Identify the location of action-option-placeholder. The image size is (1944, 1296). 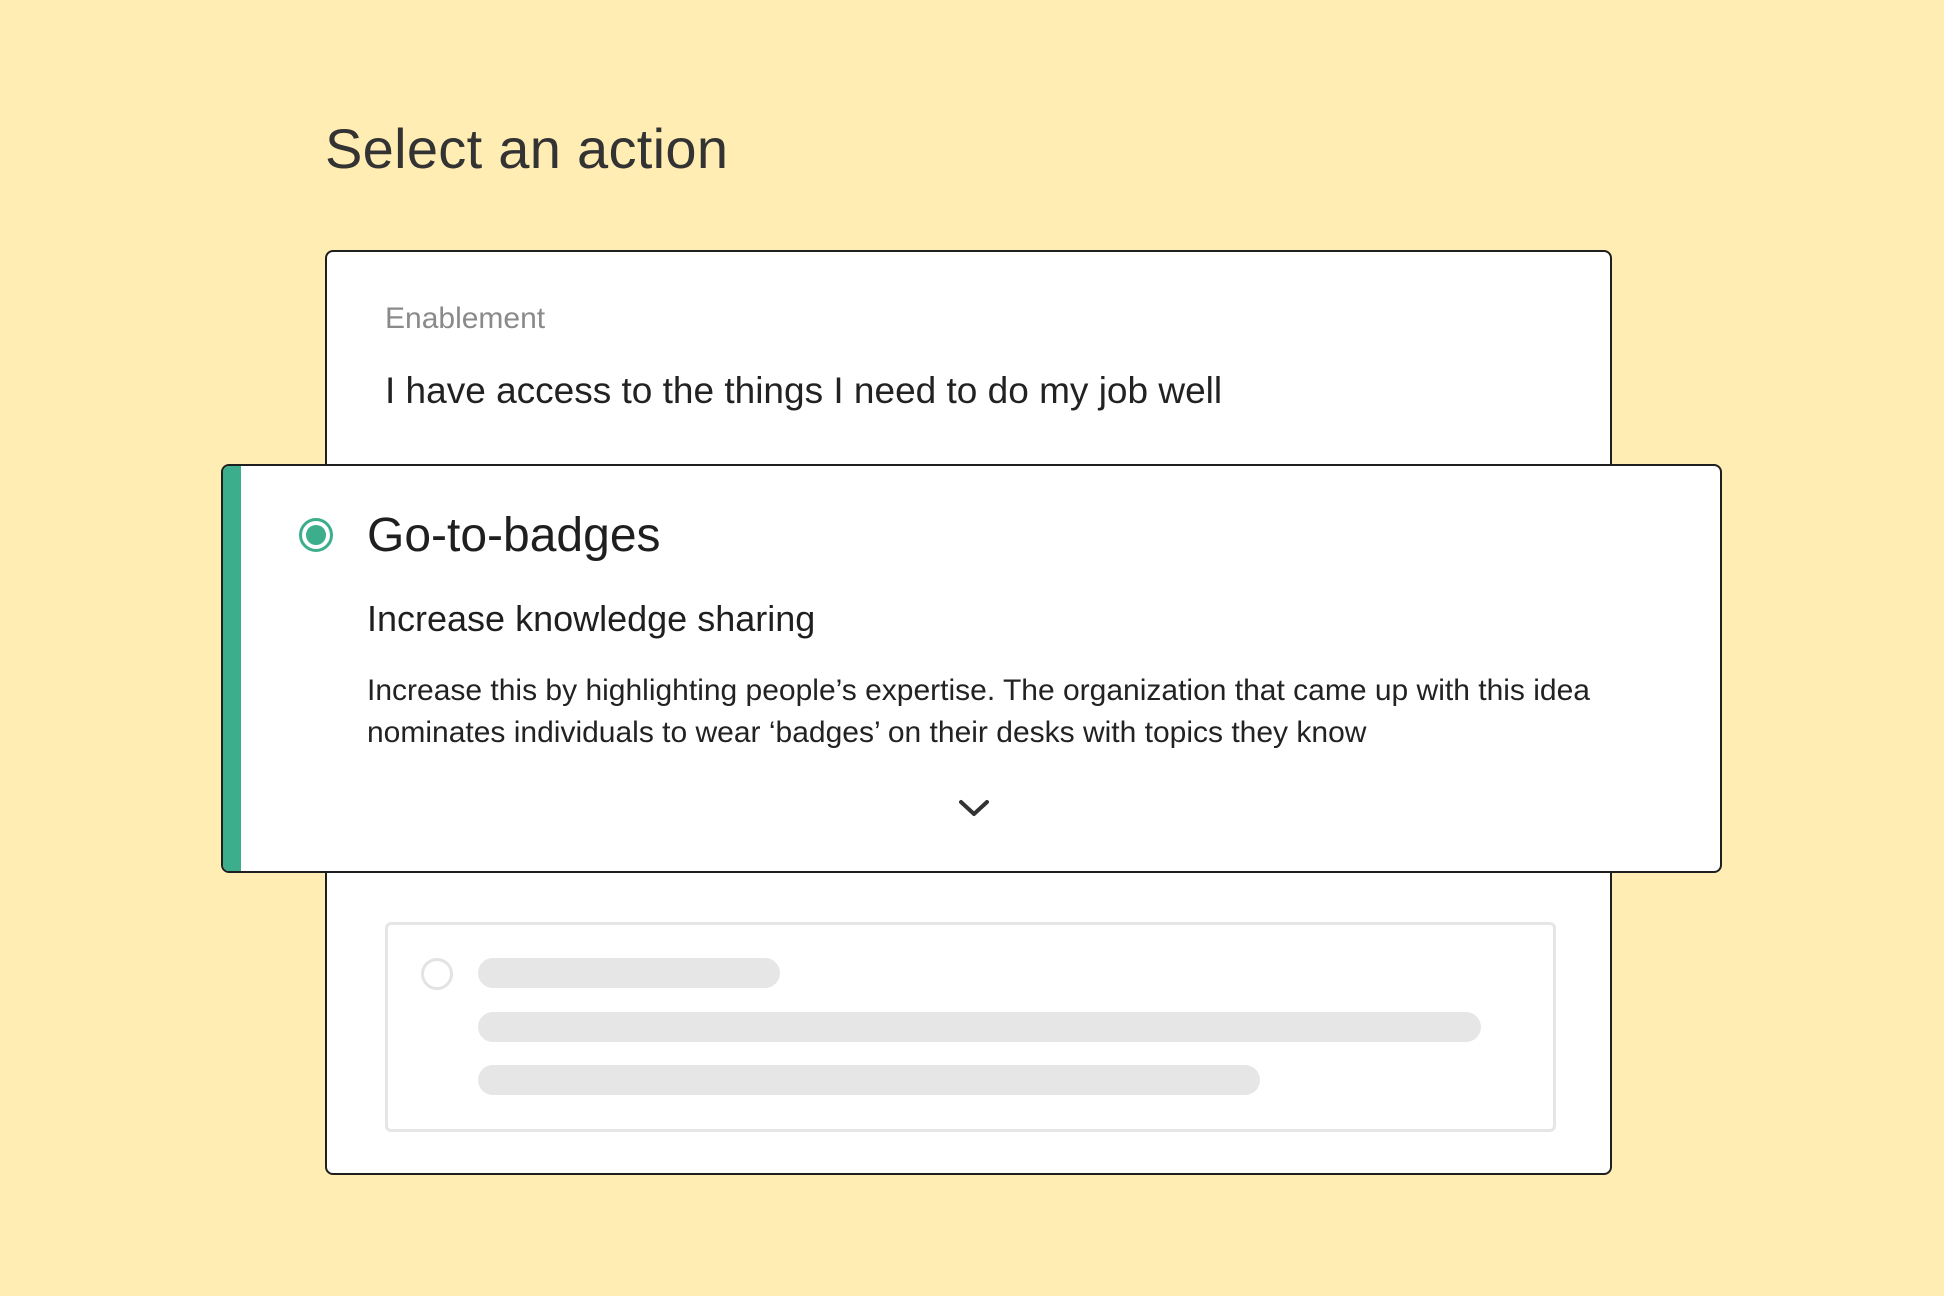
(970, 1027).